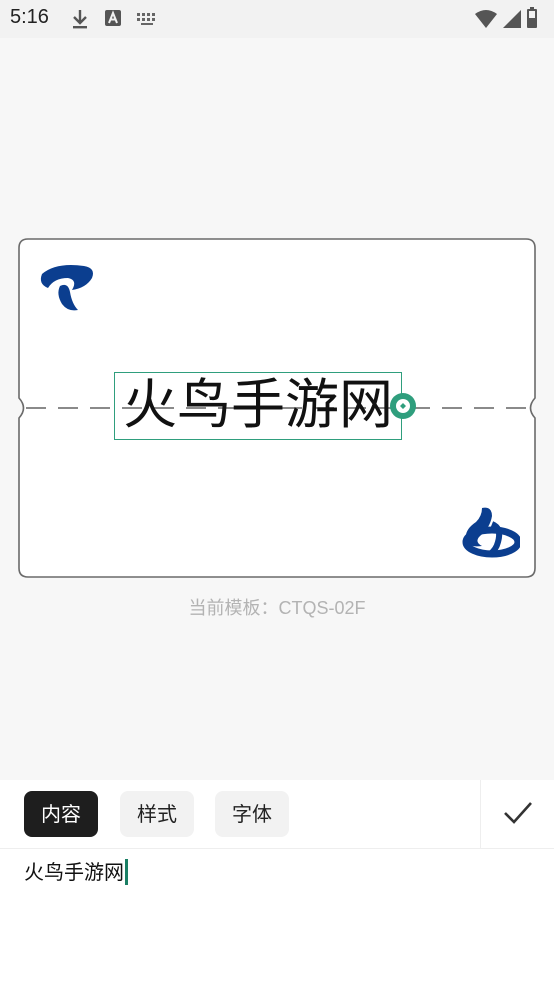  I want to click on resize-arrows-icon, so click(403, 406).